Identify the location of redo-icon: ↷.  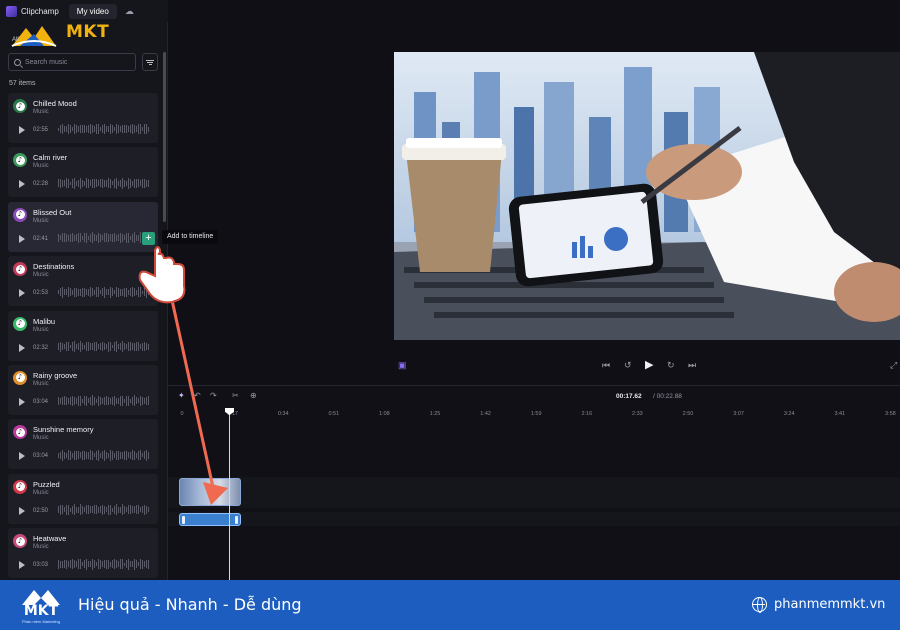
(213, 395).